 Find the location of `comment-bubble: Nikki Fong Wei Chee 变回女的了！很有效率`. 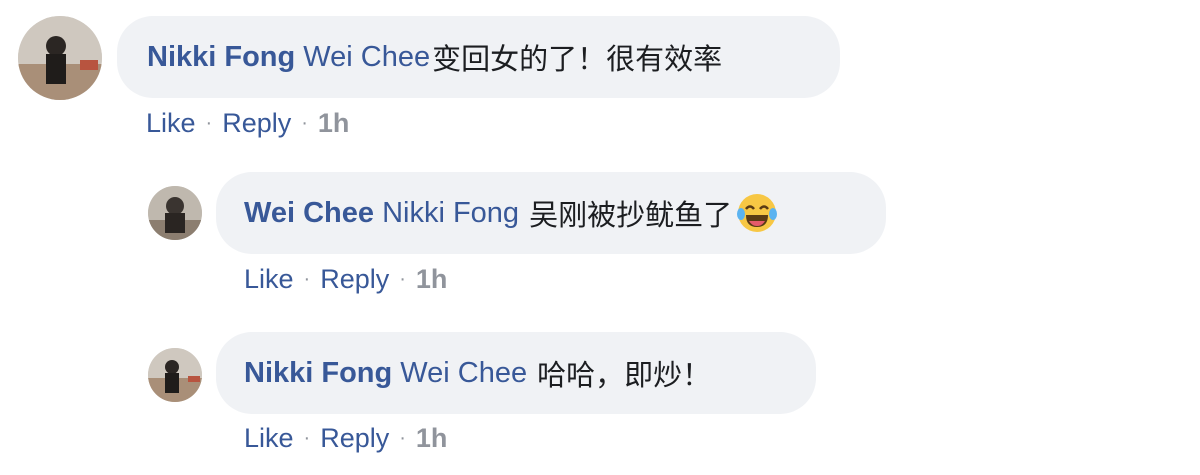

comment-bubble: Nikki Fong Wei Chee 变回女的了！很有效率 is located at coordinates (478, 57).